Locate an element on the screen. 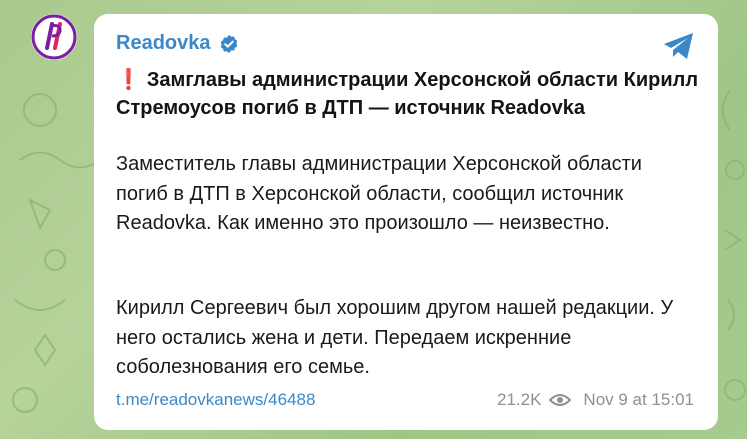 This screenshot has height=439, width=747. telegram-share-icon is located at coordinates (679, 46).